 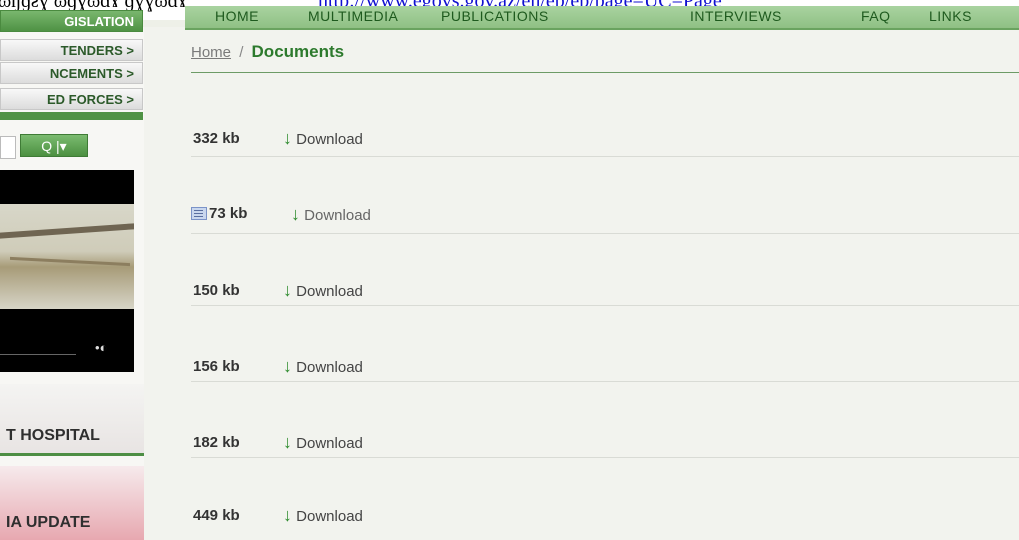 What do you see at coordinates (605, 419) in the screenshot?
I see `document-row: 182 kb ↓ Download` at bounding box center [605, 419].